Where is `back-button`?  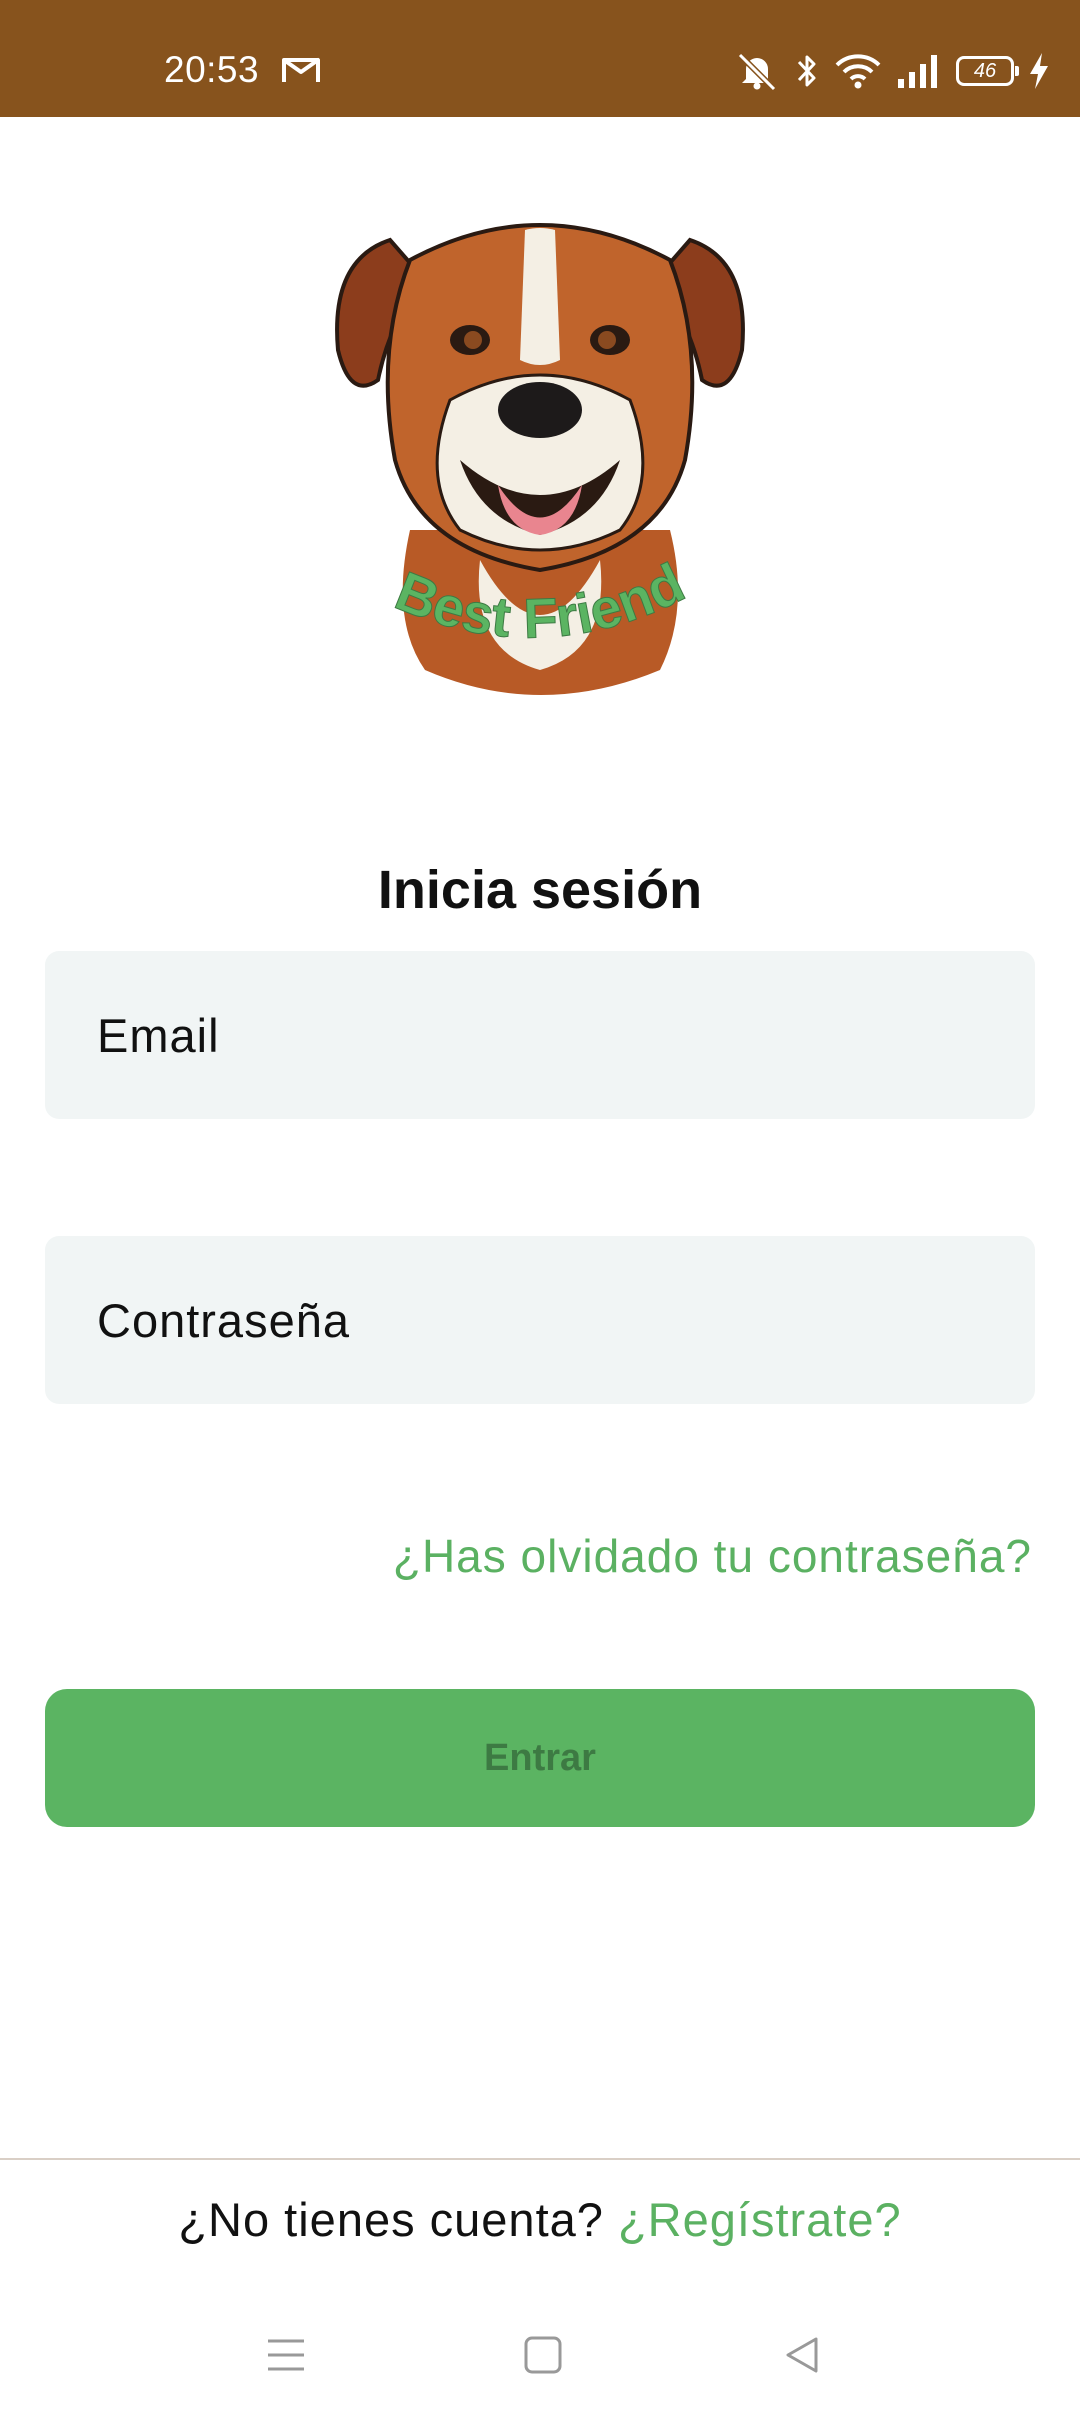 back-button is located at coordinates (802, 2355).